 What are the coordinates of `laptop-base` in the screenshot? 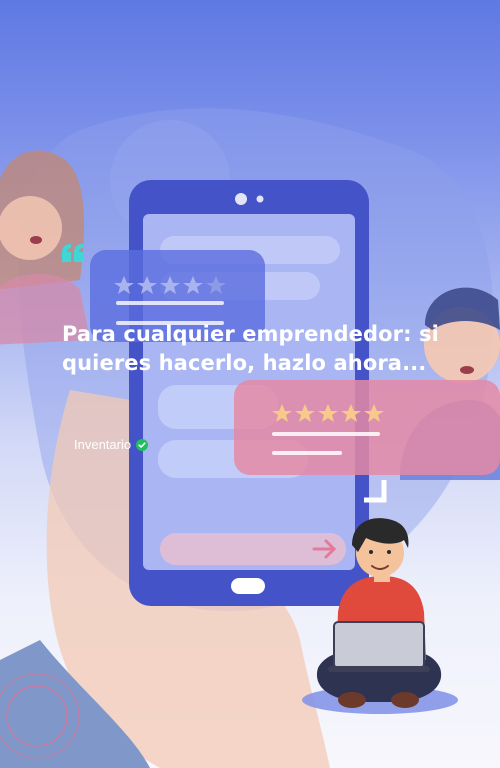 It's located at (379, 669).